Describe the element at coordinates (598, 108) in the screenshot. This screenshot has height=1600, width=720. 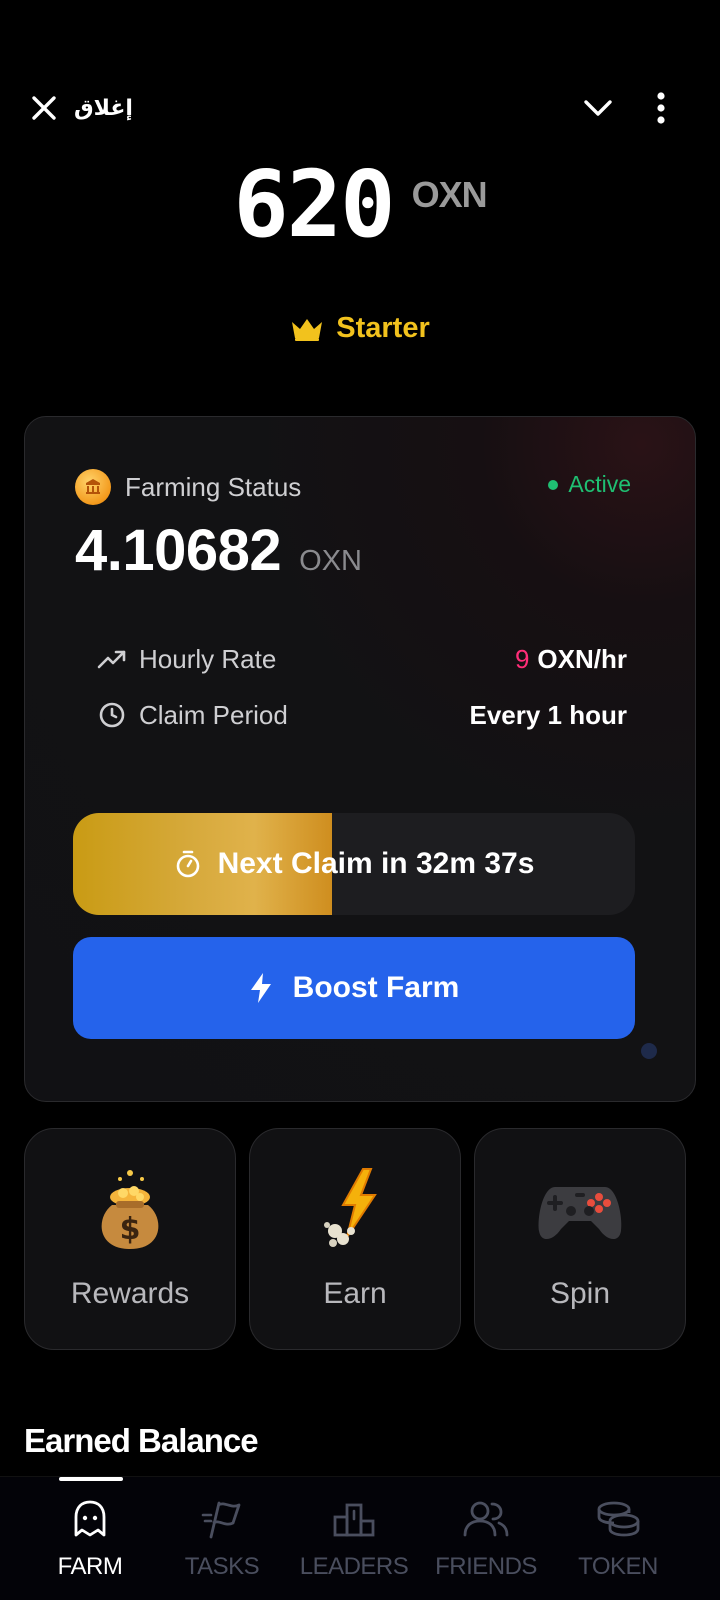
I see `chevron-down-icon` at that location.